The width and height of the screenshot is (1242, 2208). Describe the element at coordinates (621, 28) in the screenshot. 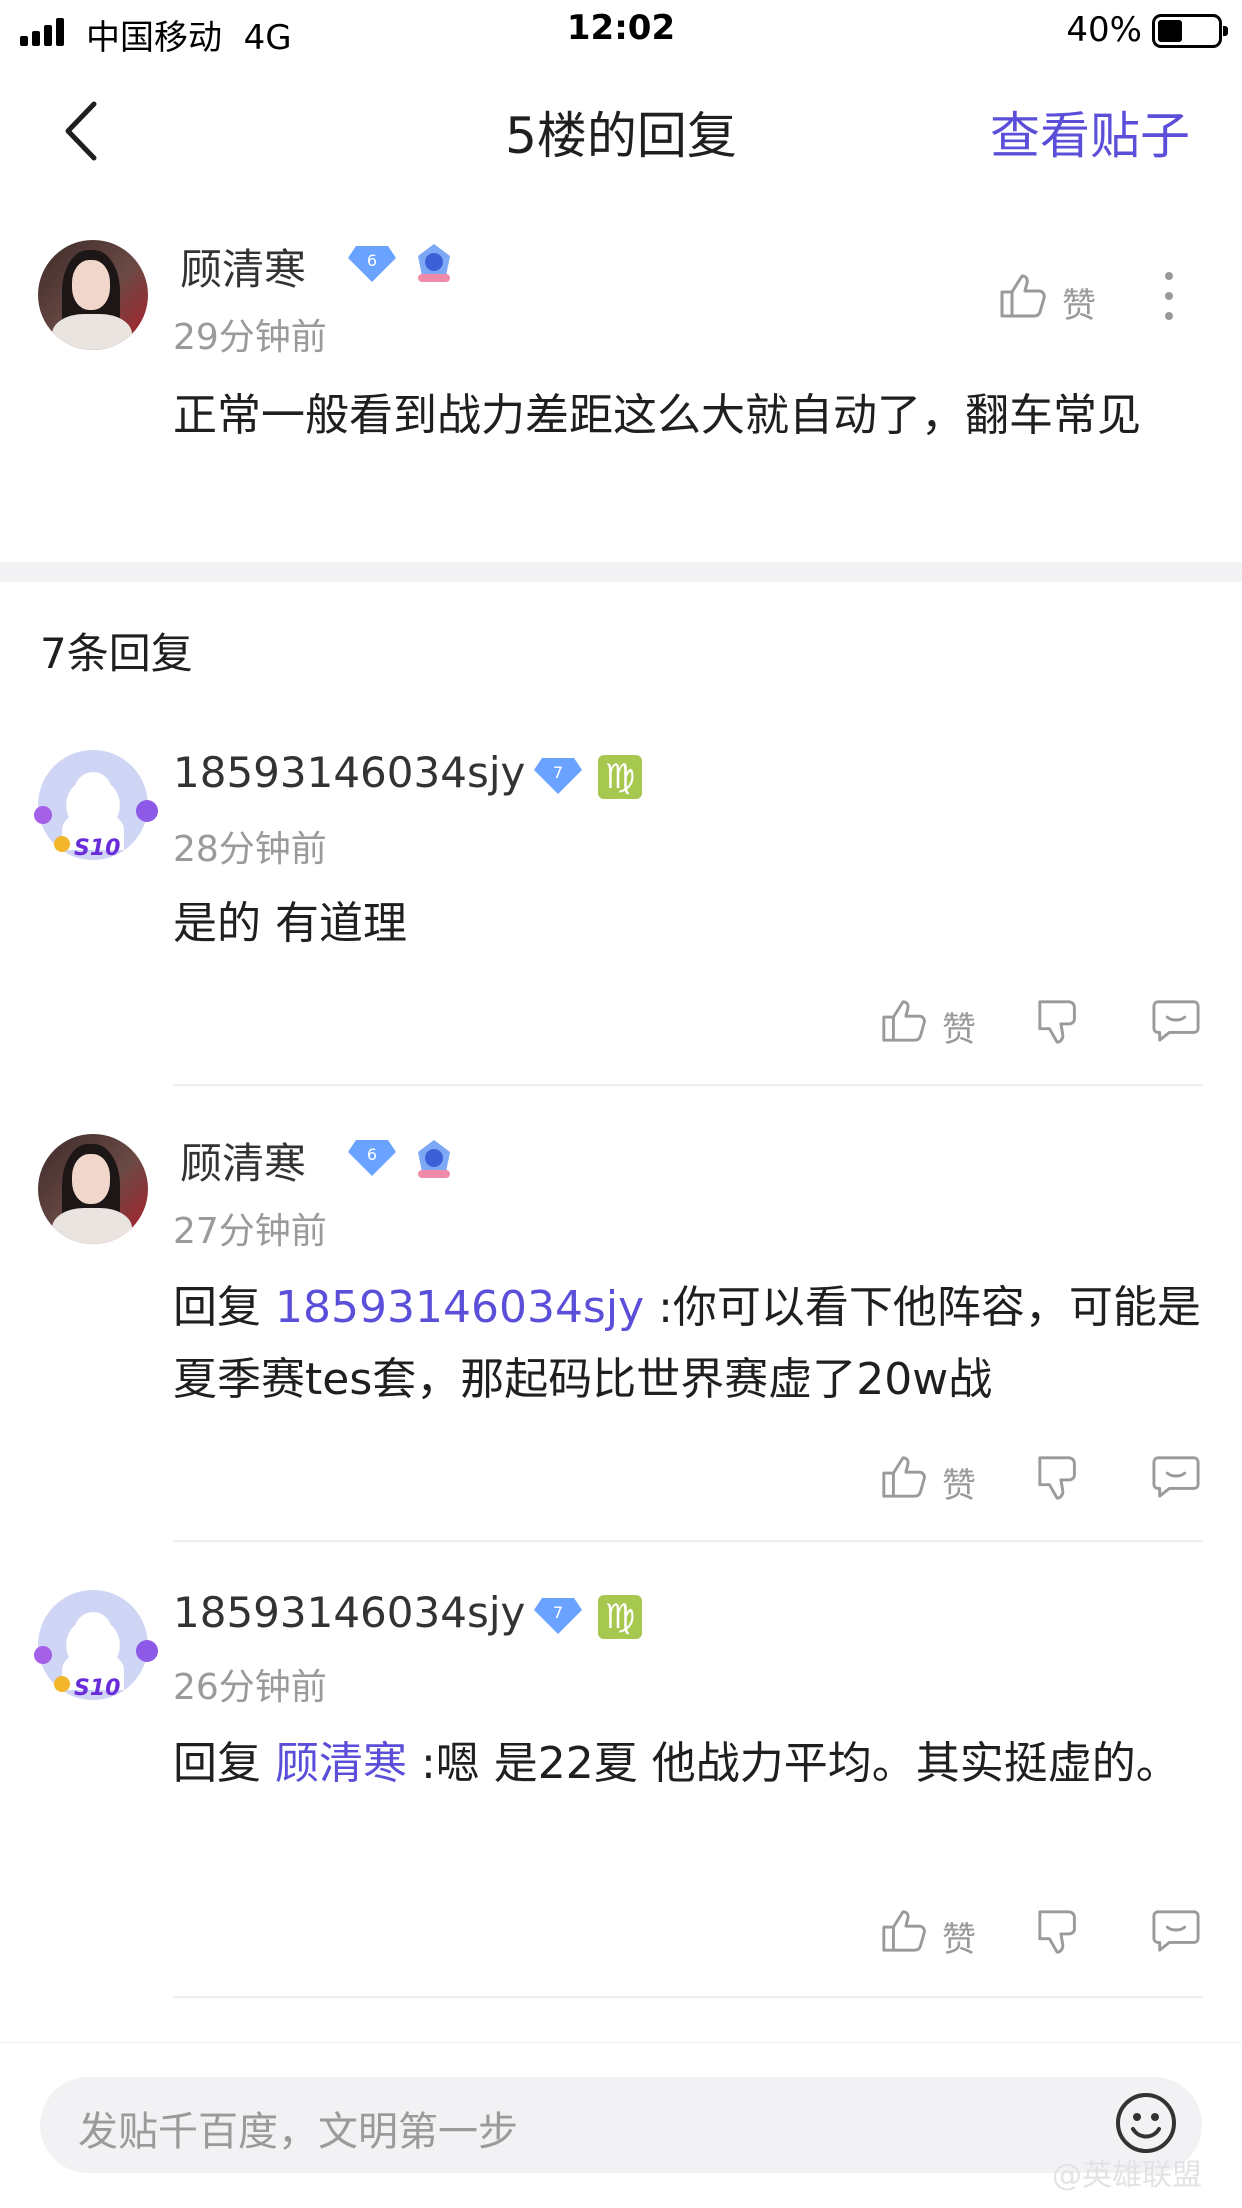

I see `clock: 12:02` at that location.